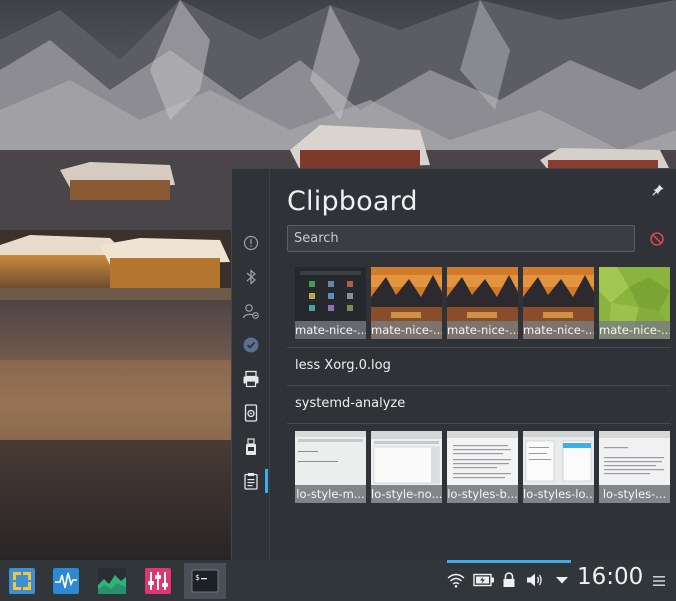 The image size is (676, 601). I want to click on clipboard-icon, so click(251, 481).